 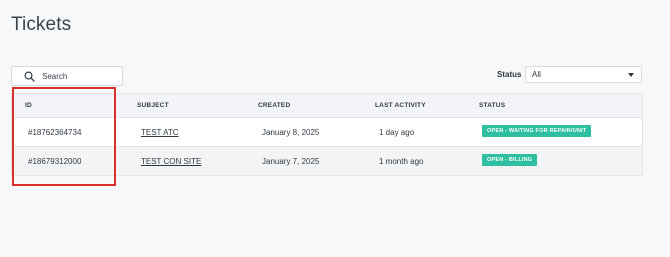 I want to click on search-box, so click(x=67, y=76).